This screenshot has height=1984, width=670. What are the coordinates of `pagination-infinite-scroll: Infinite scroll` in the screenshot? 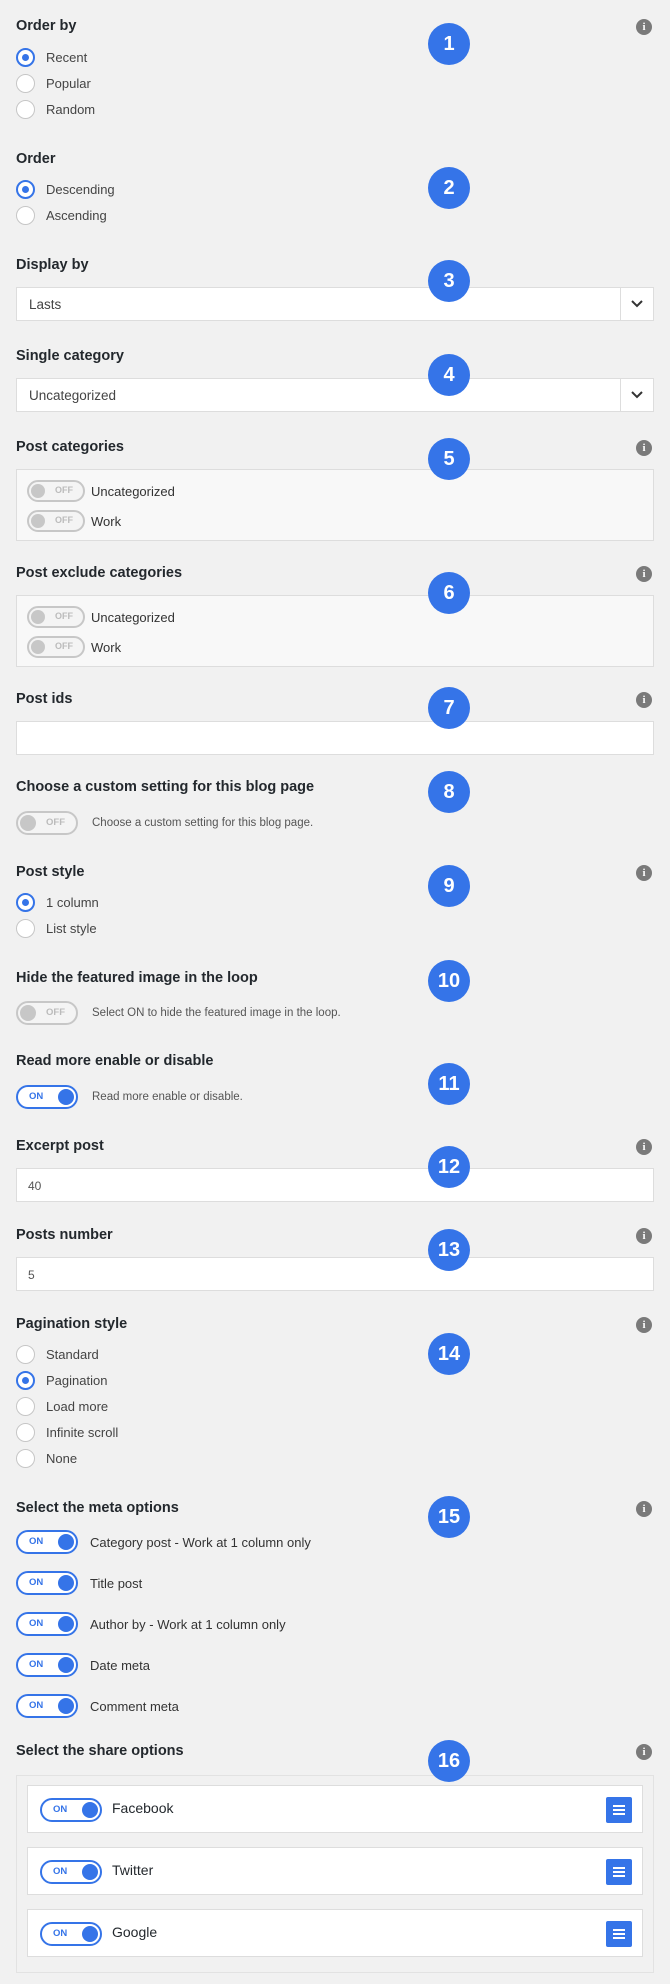 It's located at (67, 1432).